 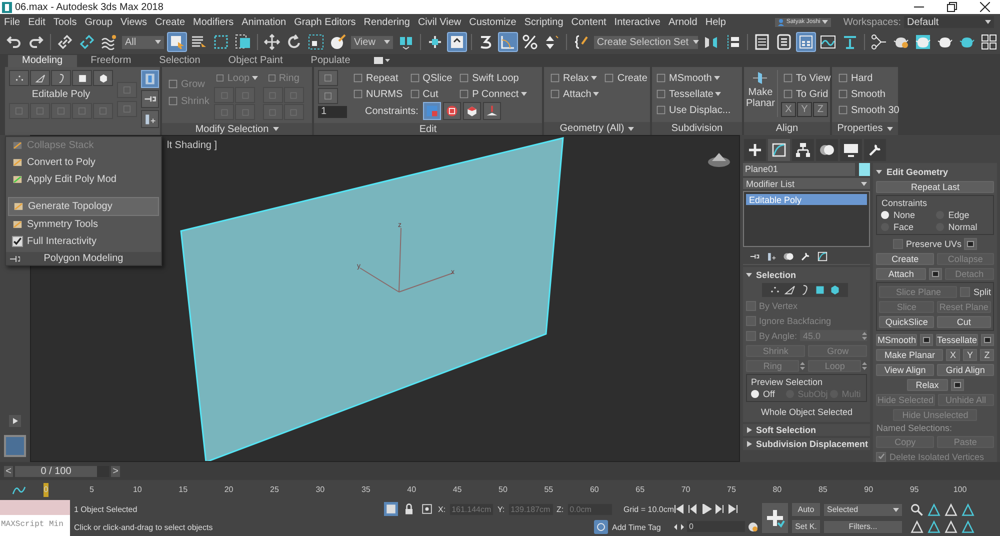 I want to click on ribbon-button: NURMS, so click(x=377, y=94).